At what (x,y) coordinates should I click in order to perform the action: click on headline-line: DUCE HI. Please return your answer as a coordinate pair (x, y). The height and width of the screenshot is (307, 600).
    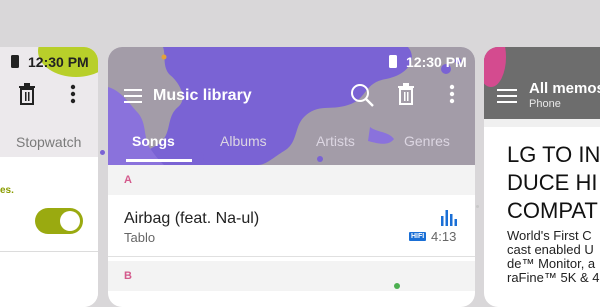
    Looking at the image, I should click on (552, 182).